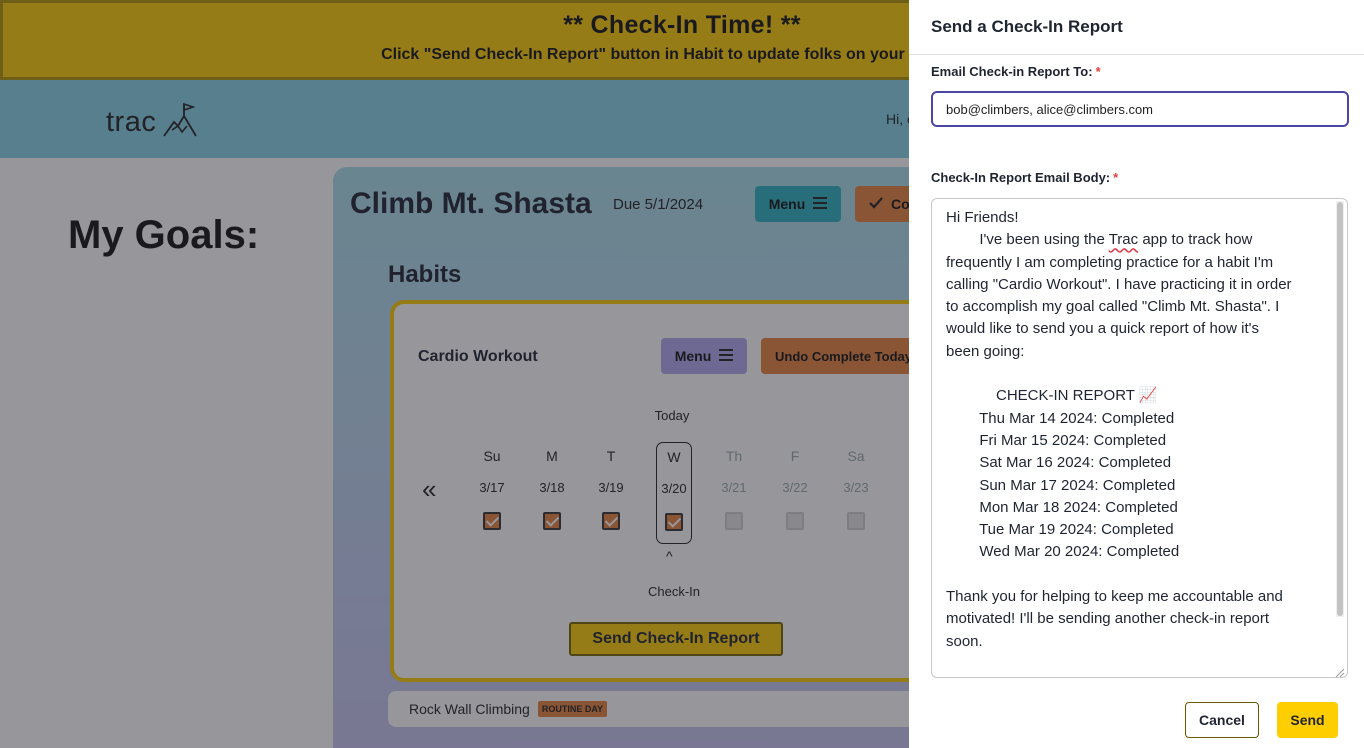 This screenshot has height=748, width=1364. I want to click on body-line: Sun Mar 17 2024: Completed, so click(1061, 485).